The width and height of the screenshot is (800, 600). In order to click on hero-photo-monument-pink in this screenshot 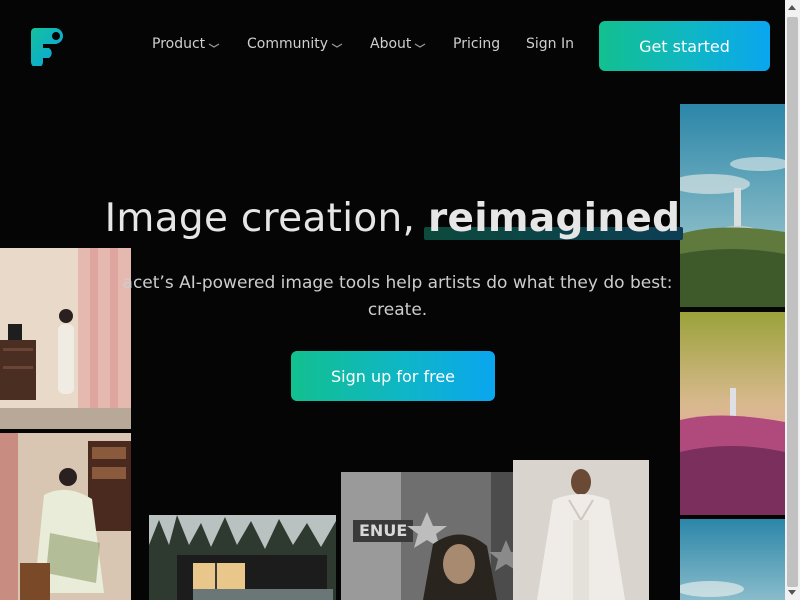, I will do `click(732, 413)`.